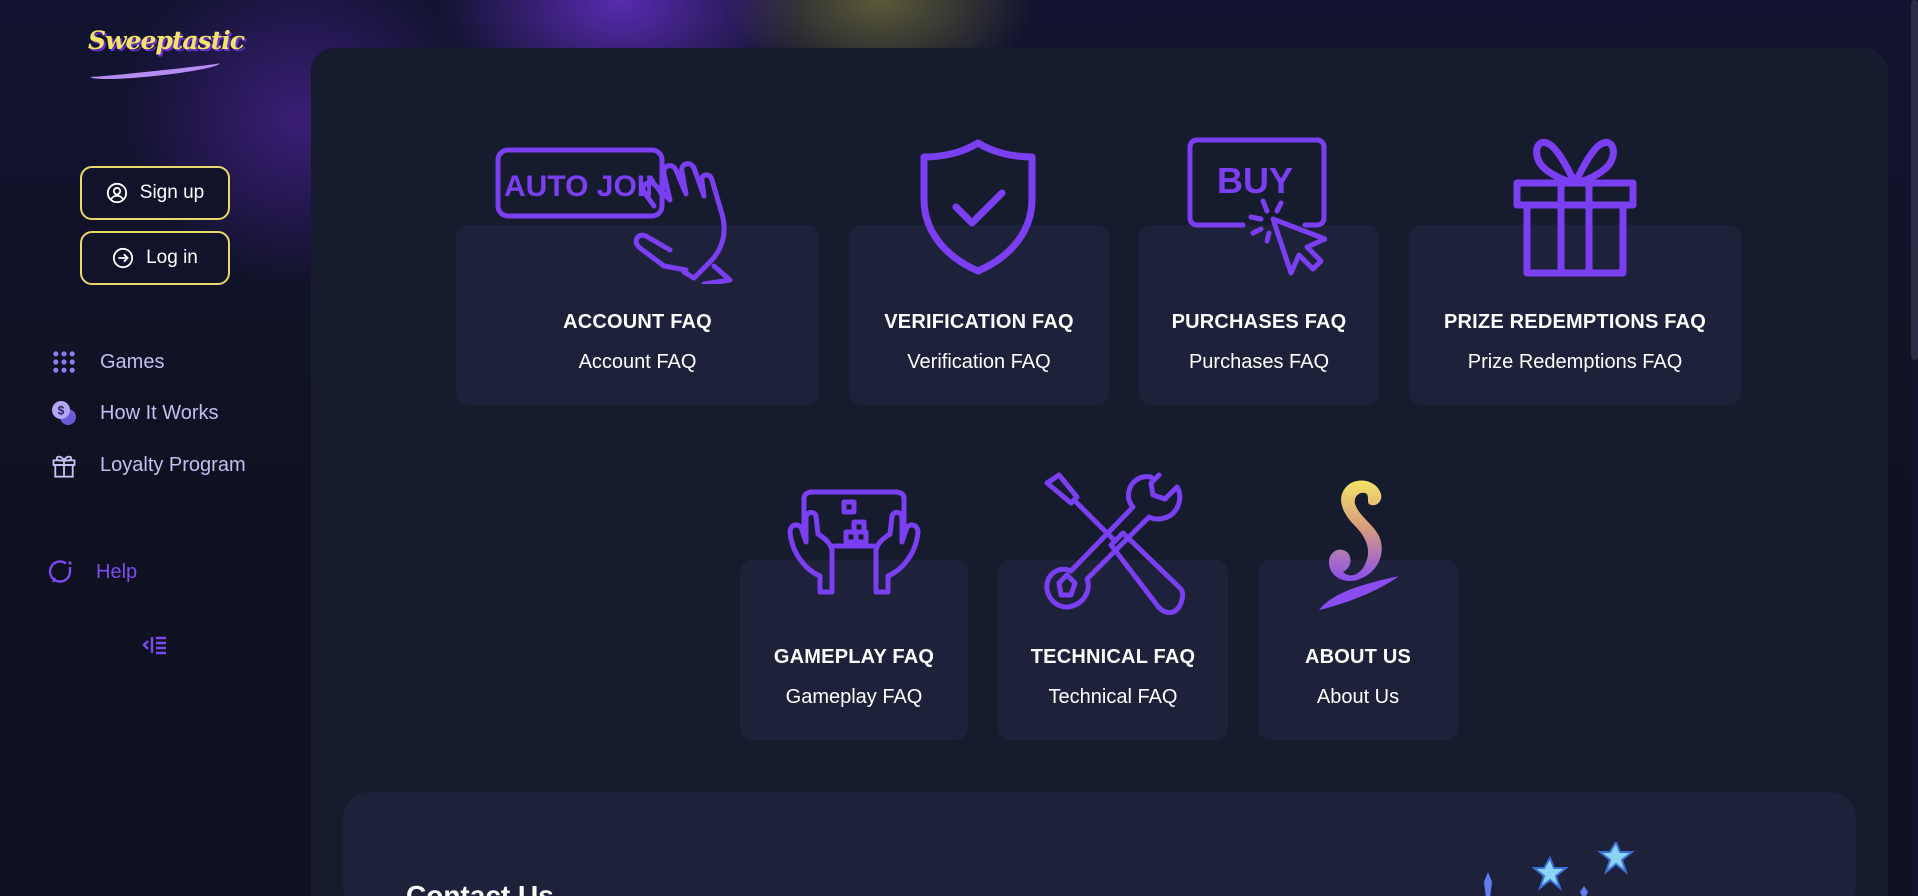 This screenshot has height=896, width=1918. Describe the element at coordinates (1259, 322) in the screenshot. I see `card-title: PURCHASES FAQ` at that location.